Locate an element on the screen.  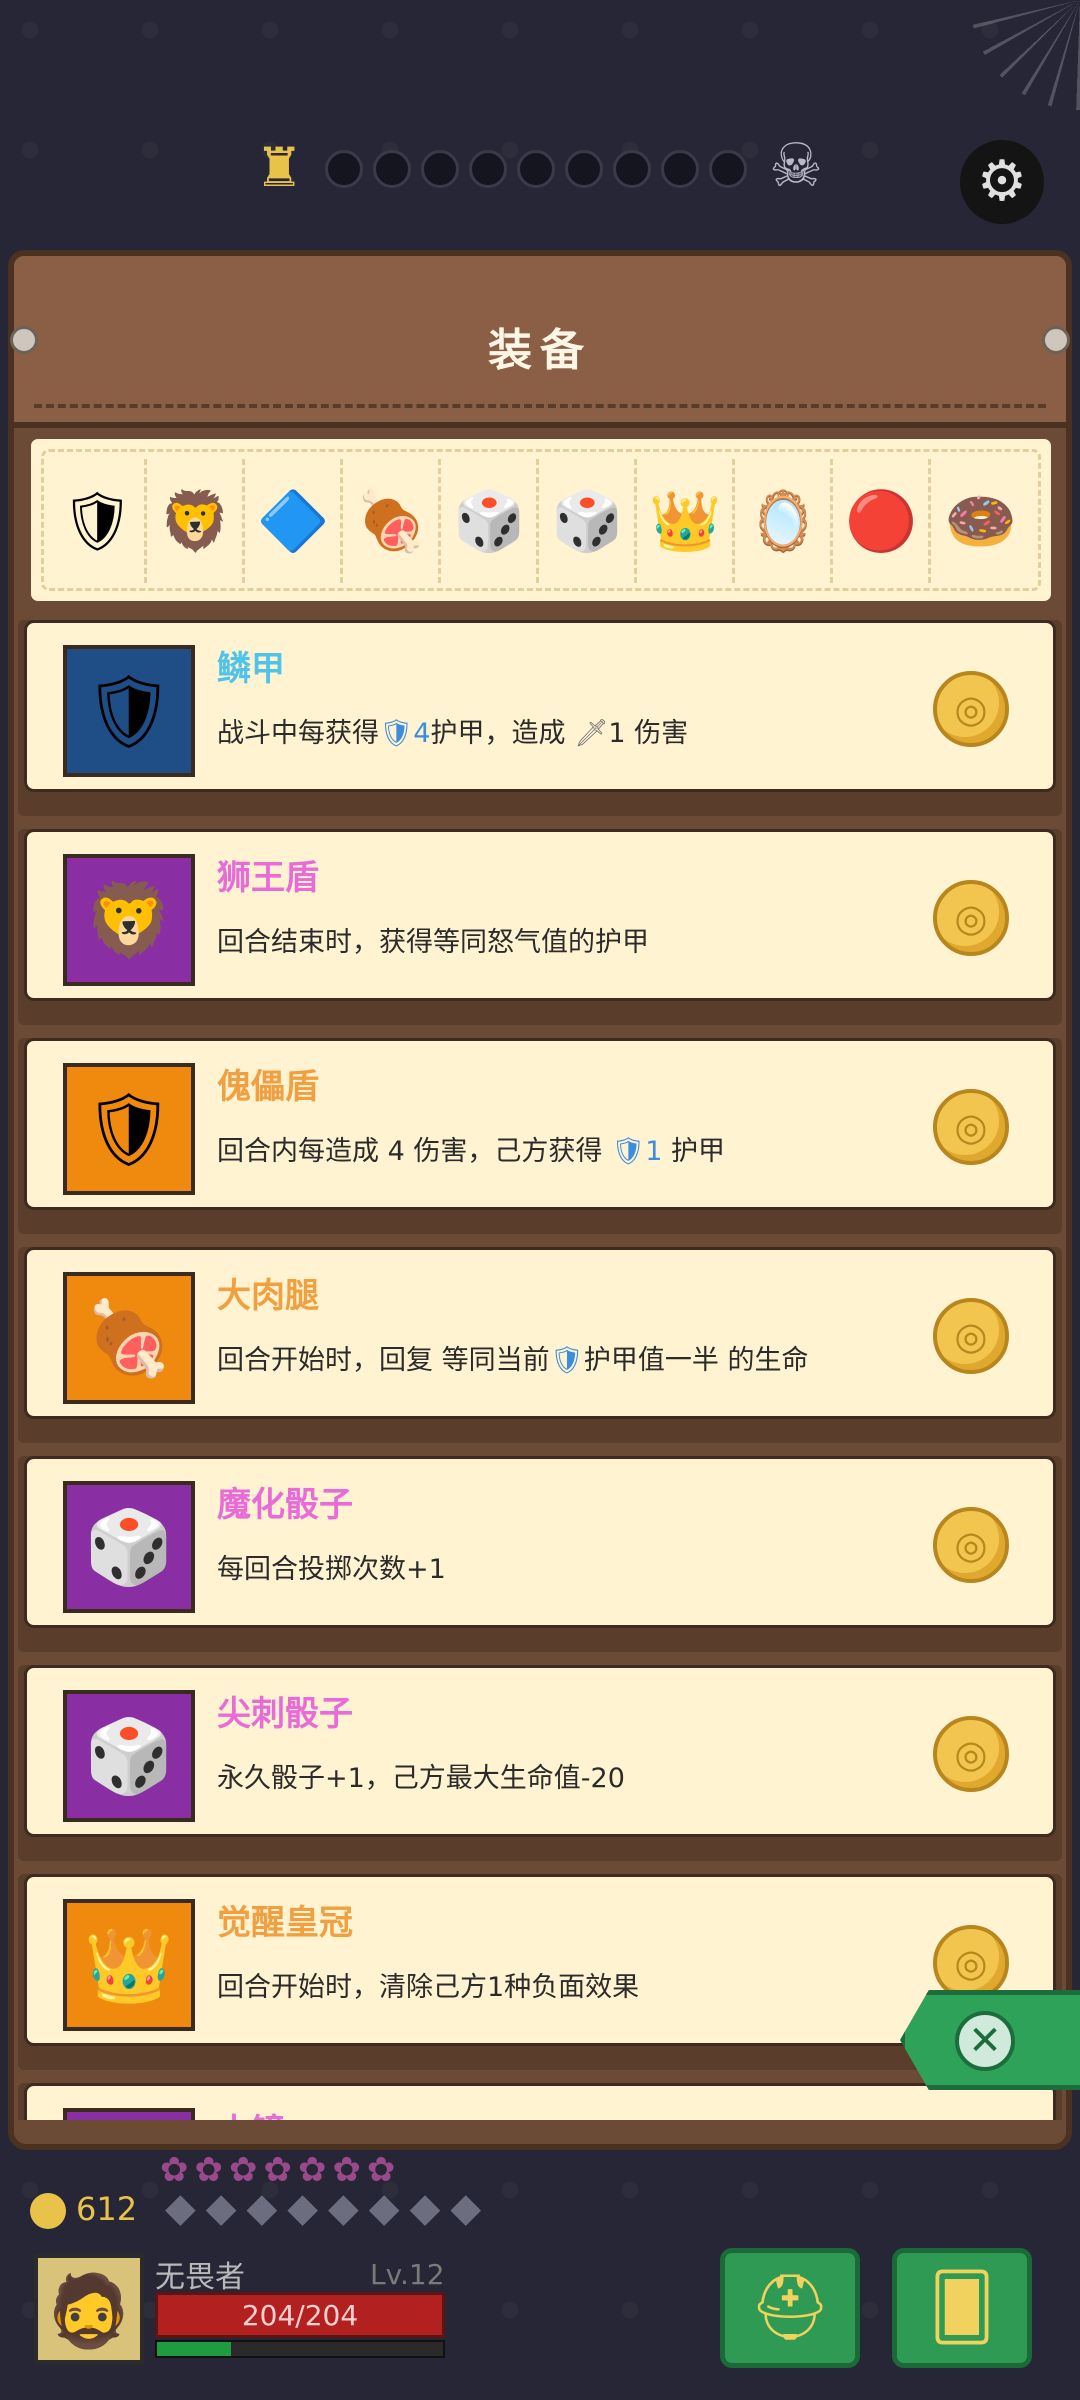
item-name: 傀儡盾 is located at coordinates (268, 1087).